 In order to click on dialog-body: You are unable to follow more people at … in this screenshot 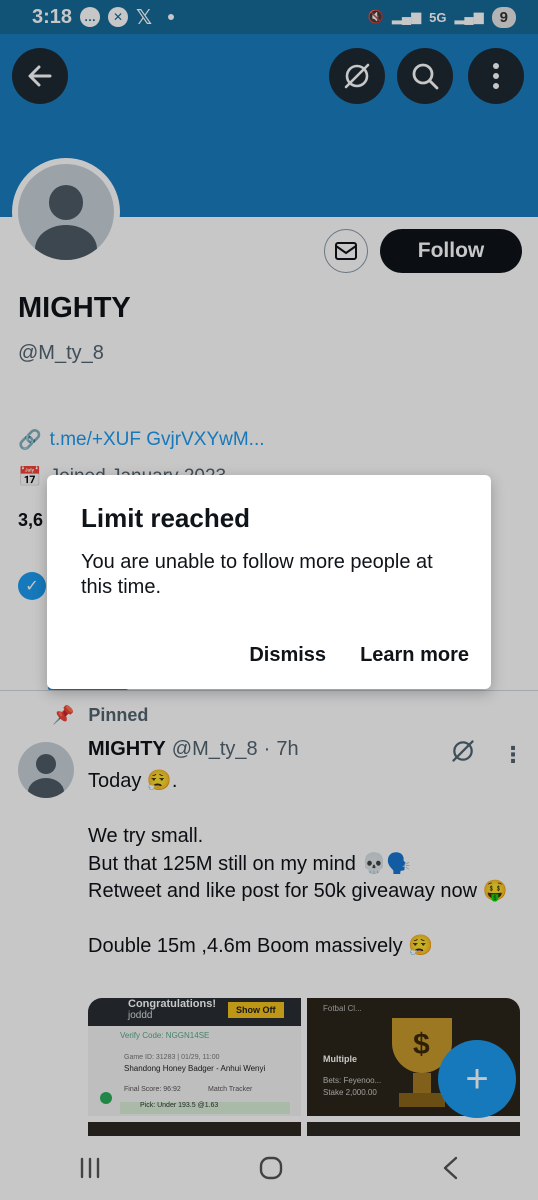, I will do `click(257, 574)`.